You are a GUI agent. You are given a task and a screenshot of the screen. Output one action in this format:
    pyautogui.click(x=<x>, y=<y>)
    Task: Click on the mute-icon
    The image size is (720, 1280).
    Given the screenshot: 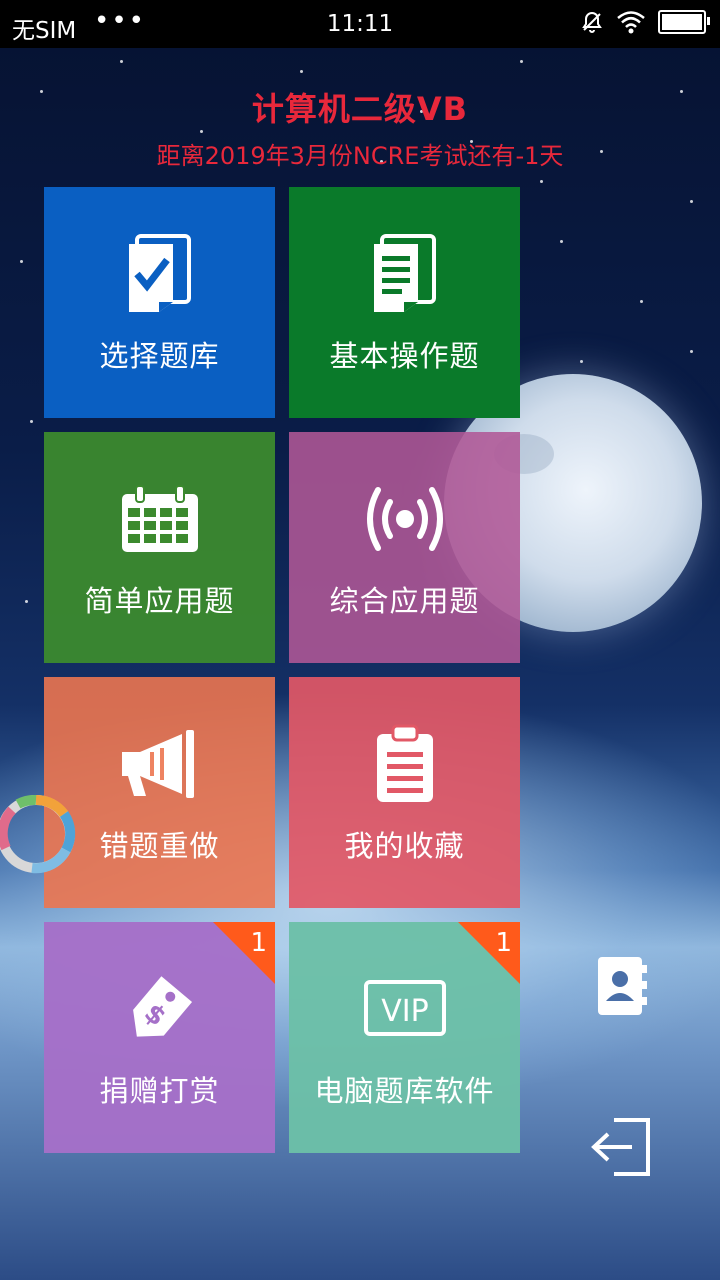 What is the action you would take?
    pyautogui.click(x=592, y=22)
    